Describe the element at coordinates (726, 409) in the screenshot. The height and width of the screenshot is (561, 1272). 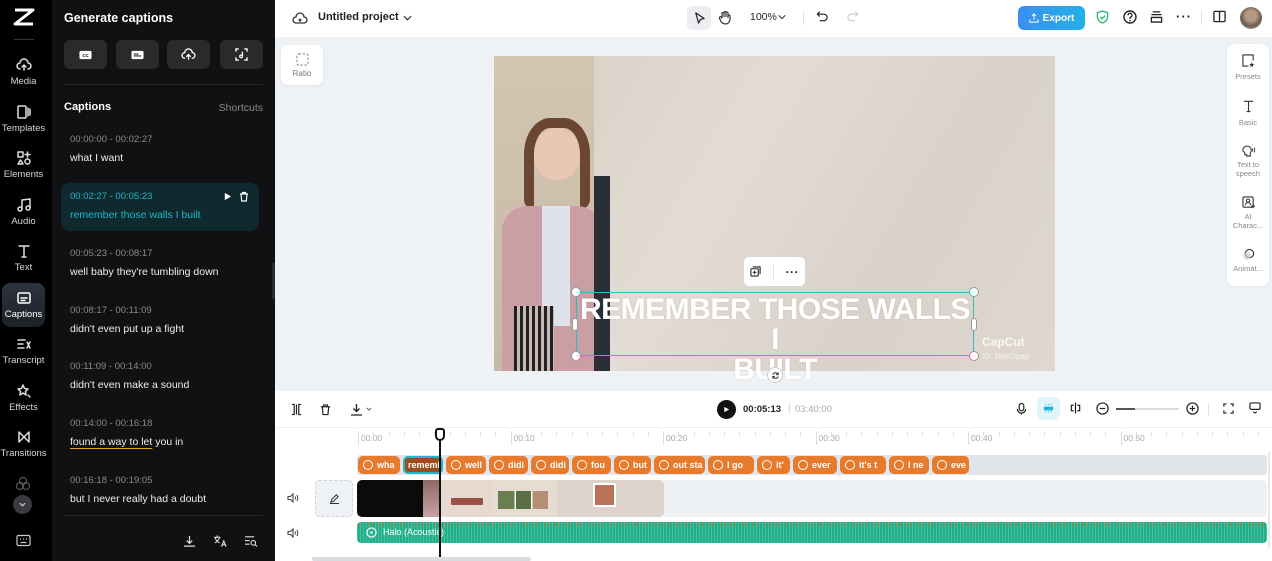
I see `play-button` at that location.